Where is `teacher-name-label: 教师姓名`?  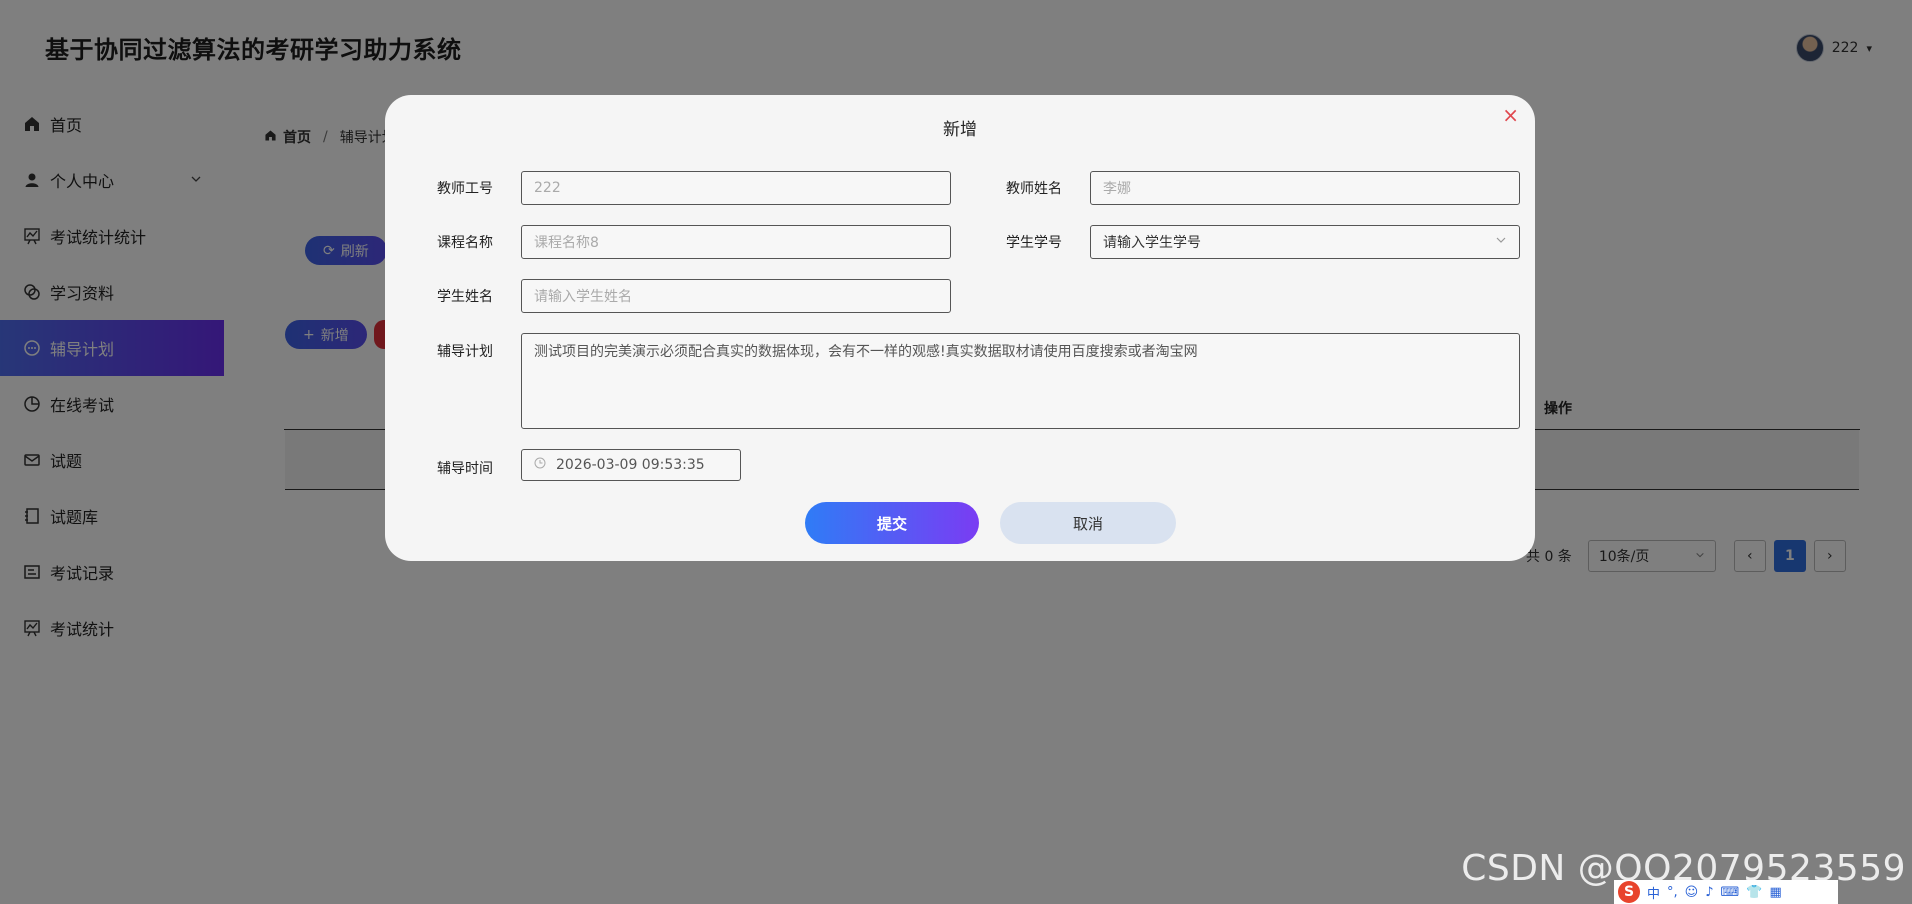 teacher-name-label: 教师姓名 is located at coordinates (1034, 189).